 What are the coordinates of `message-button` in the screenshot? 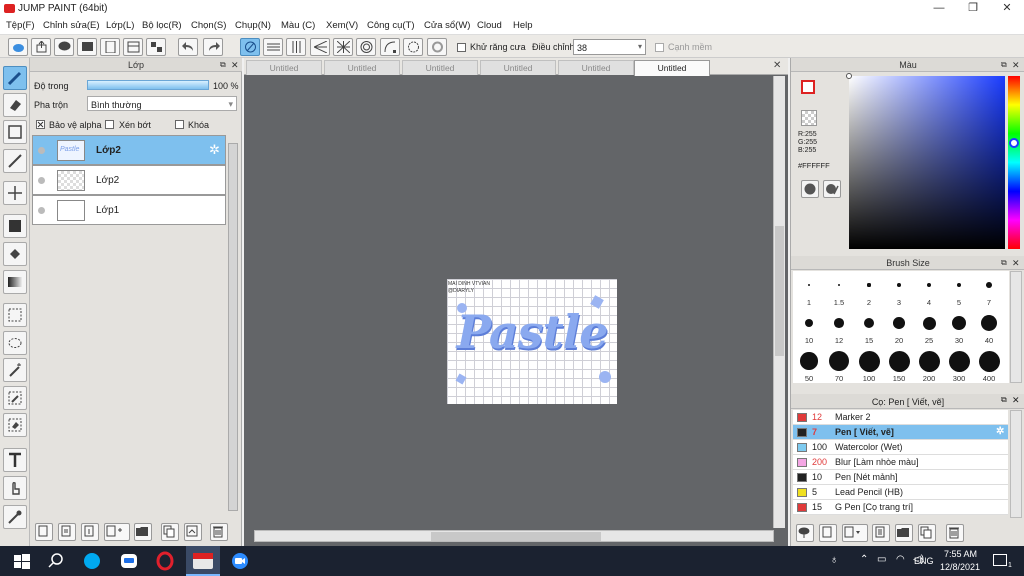 It's located at (87, 47).